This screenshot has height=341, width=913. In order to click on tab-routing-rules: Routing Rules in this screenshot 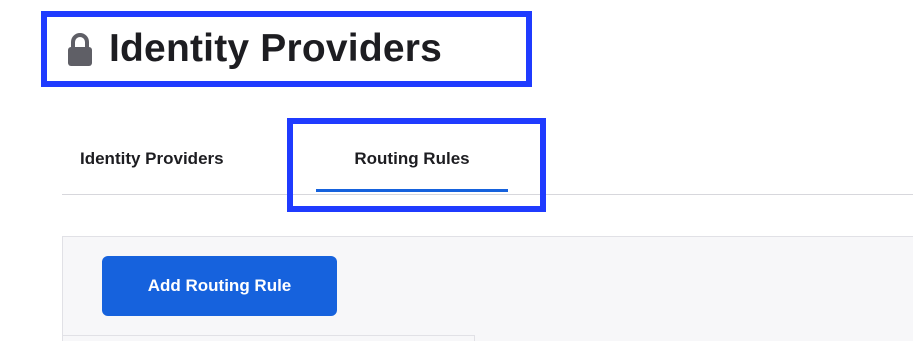, I will do `click(412, 158)`.